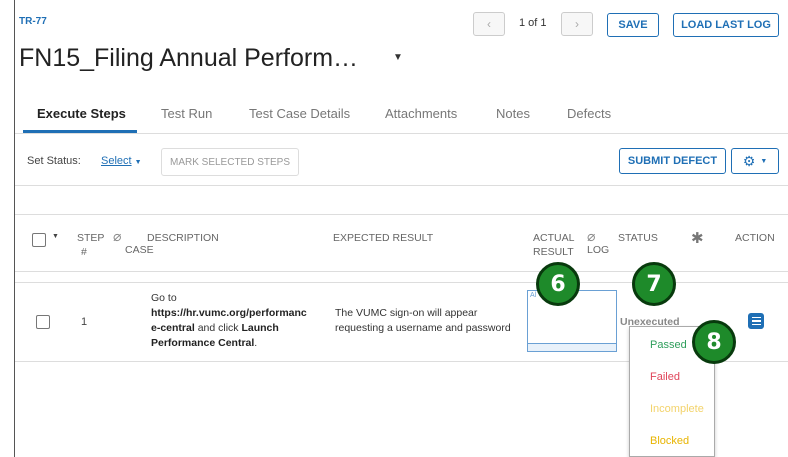 The image size is (788, 457). I want to click on status-option-blocked: Blocked, so click(669, 441).